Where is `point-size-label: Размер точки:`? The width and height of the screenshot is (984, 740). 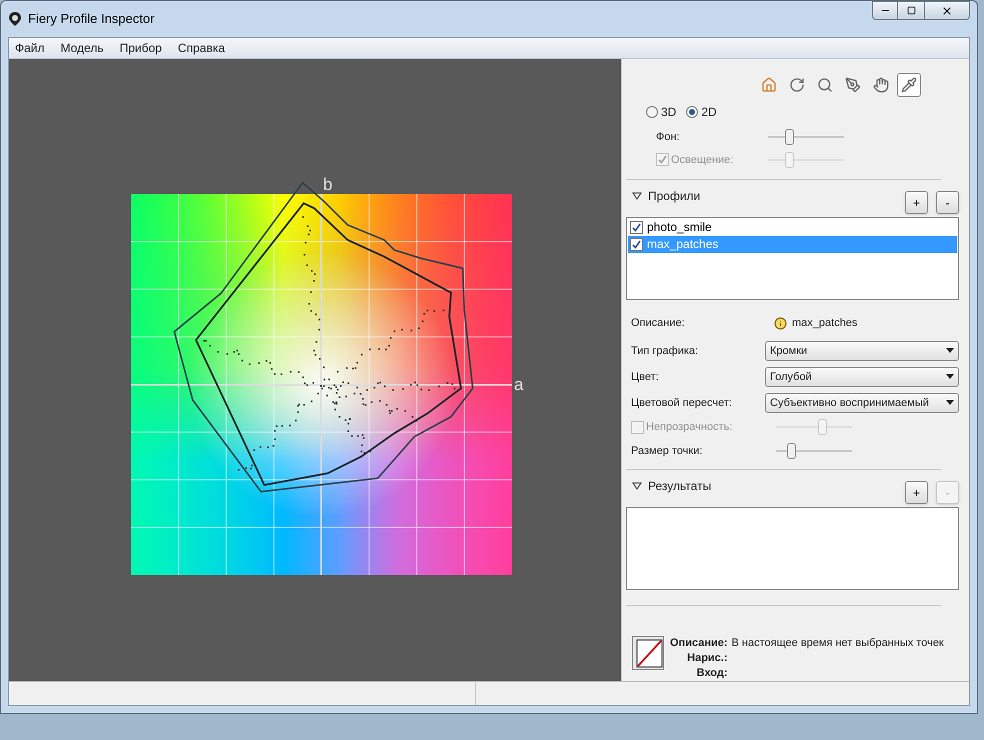
point-size-label: Размер точки: is located at coordinates (667, 451).